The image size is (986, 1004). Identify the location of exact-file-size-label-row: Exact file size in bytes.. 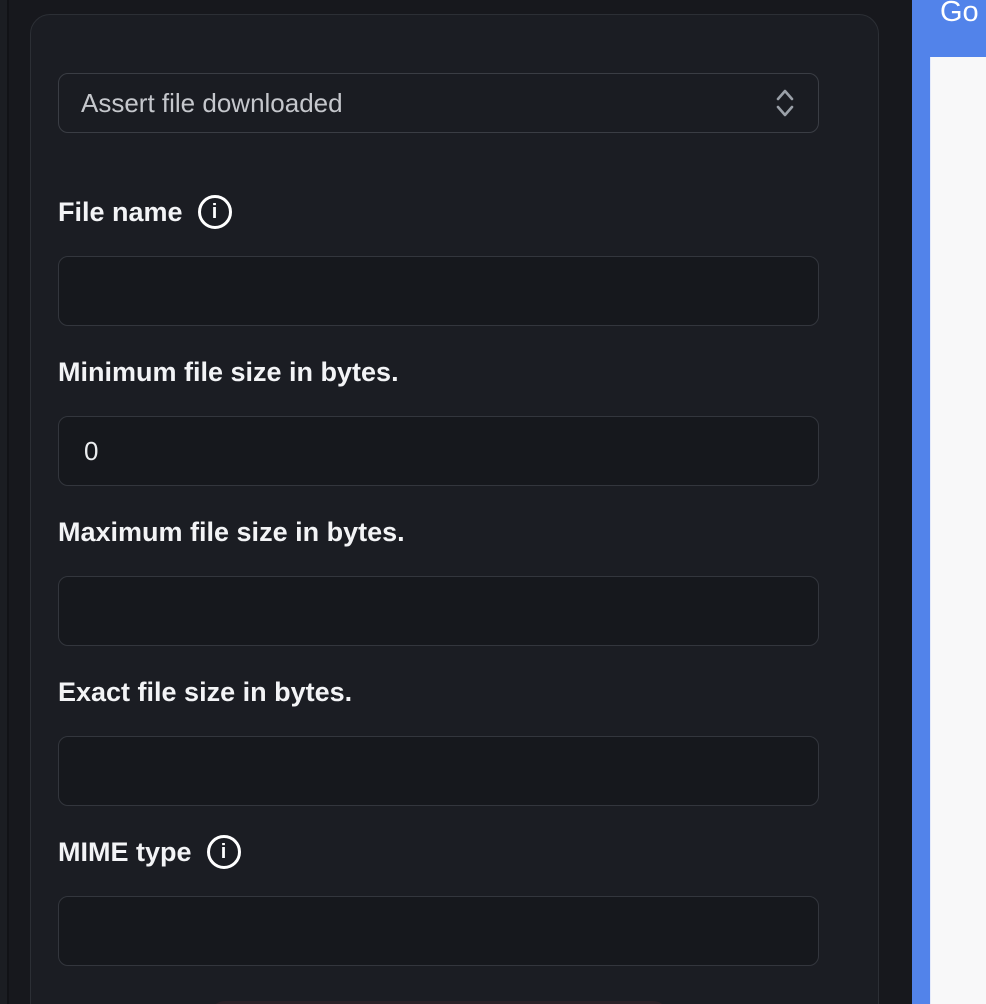
(205, 692).